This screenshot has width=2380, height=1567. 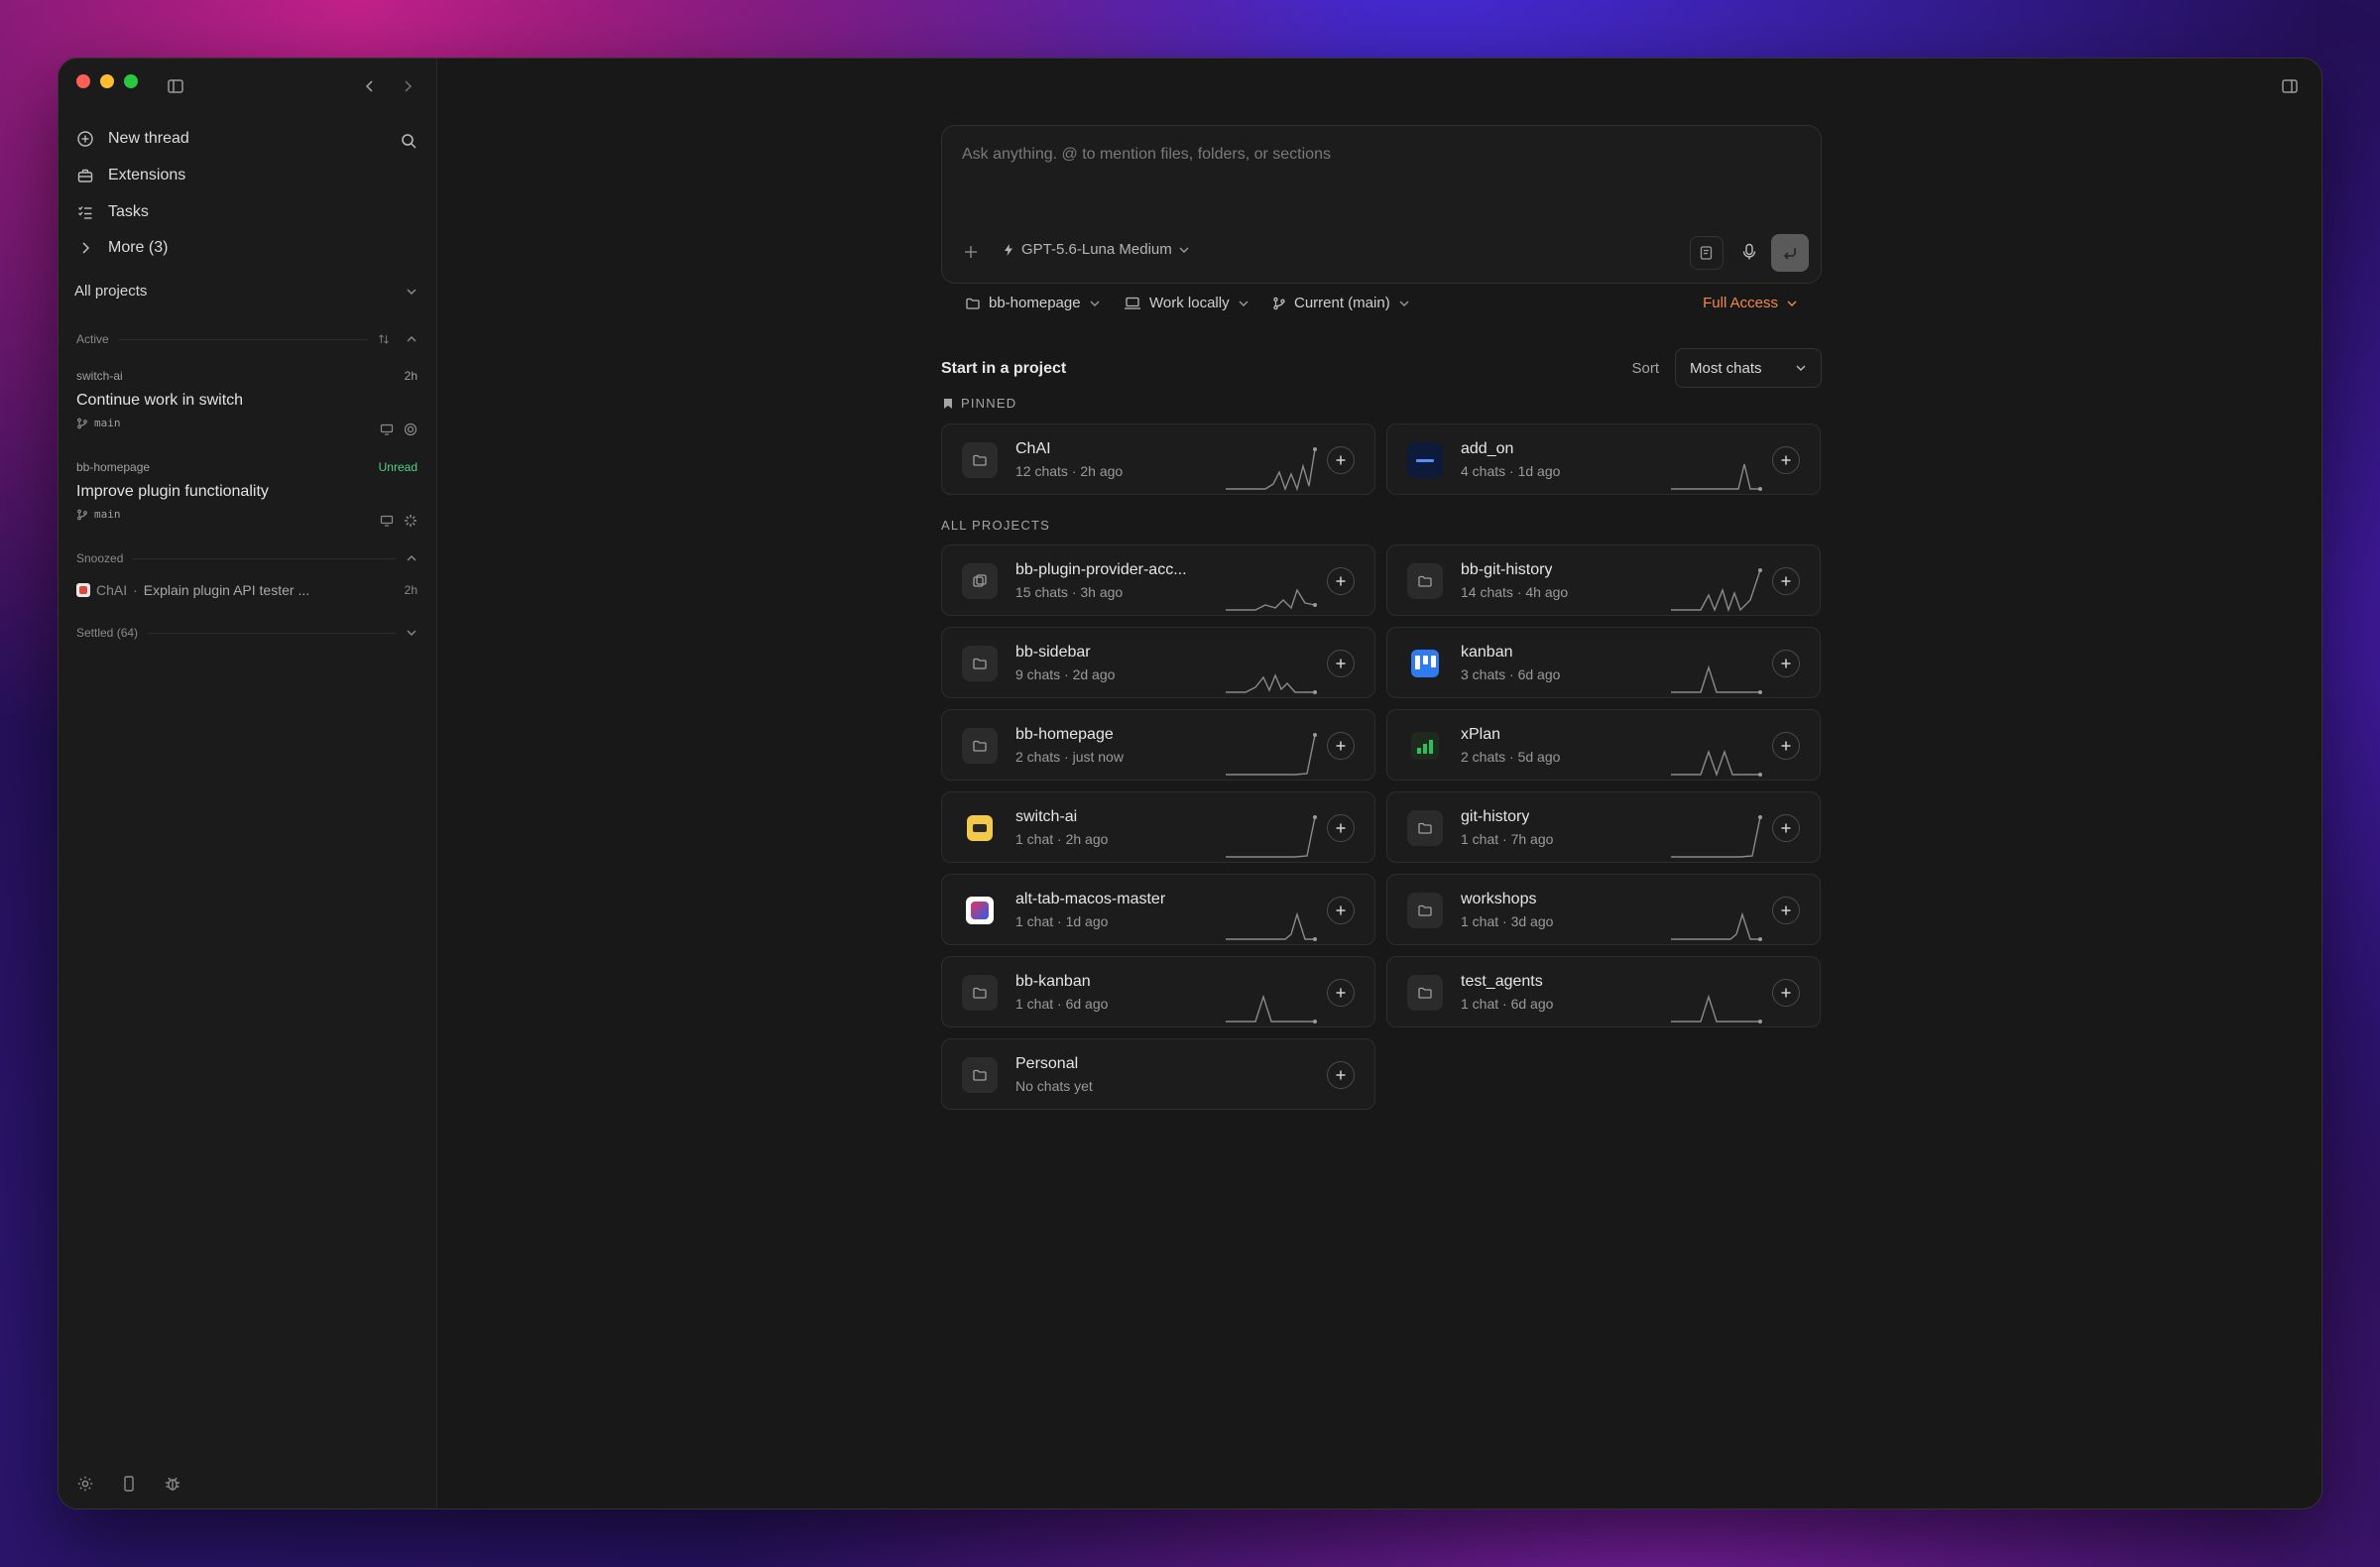 What do you see at coordinates (246, 633) in the screenshot?
I see `settled-section-header: Settled (64)` at bounding box center [246, 633].